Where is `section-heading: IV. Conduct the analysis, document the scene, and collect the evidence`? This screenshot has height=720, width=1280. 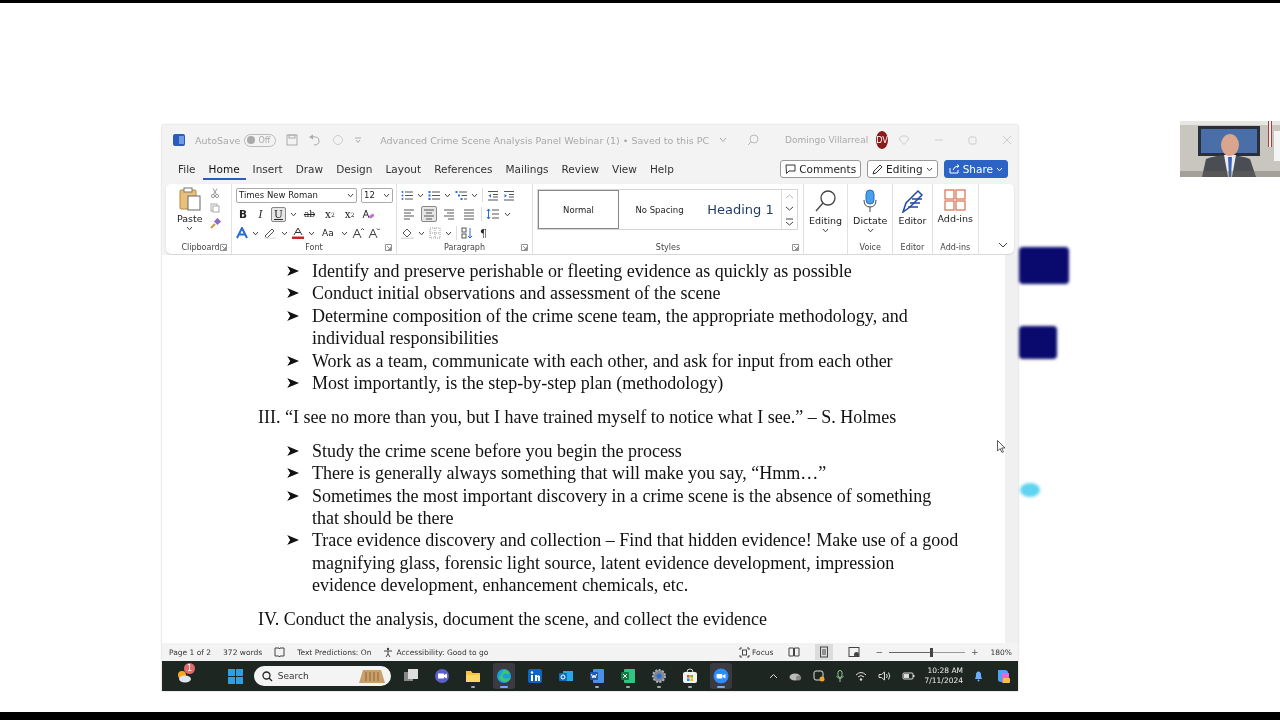 section-heading: IV. Conduct the analysis, document the scene, and collect the evidence is located at coordinates (513, 619).